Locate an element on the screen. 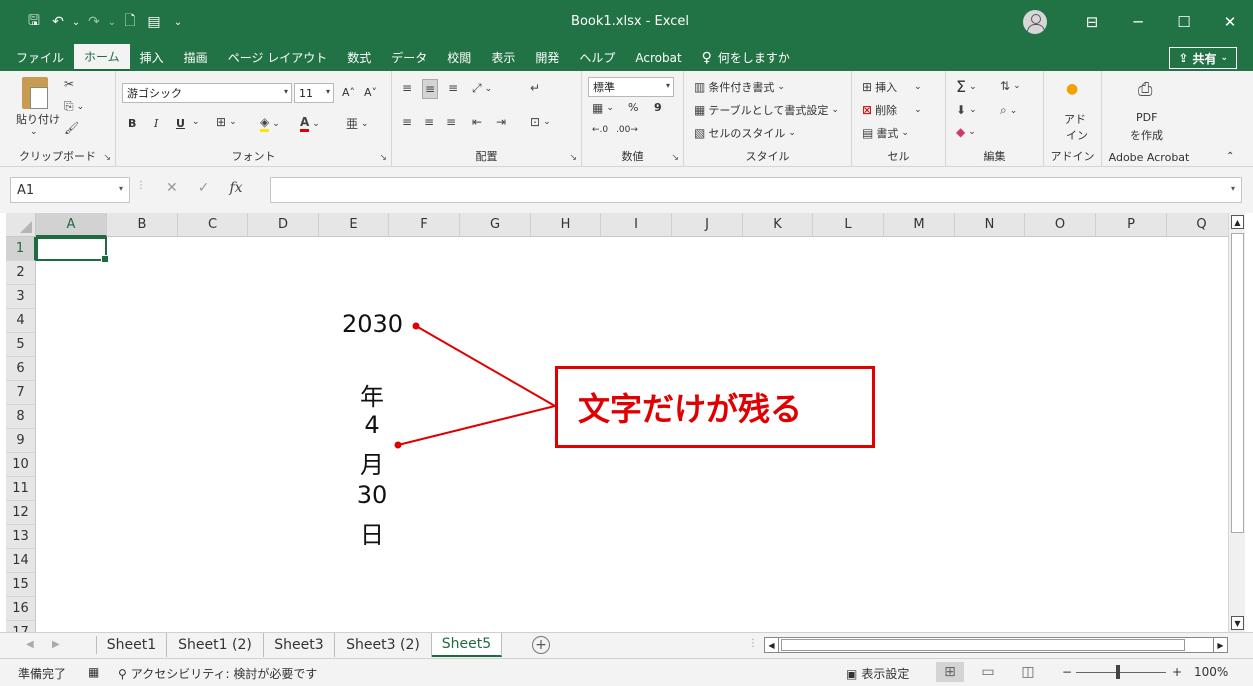 Image resolution: width=1253 pixels, height=686 pixels. row-header-5: 5 is located at coordinates (21, 345).